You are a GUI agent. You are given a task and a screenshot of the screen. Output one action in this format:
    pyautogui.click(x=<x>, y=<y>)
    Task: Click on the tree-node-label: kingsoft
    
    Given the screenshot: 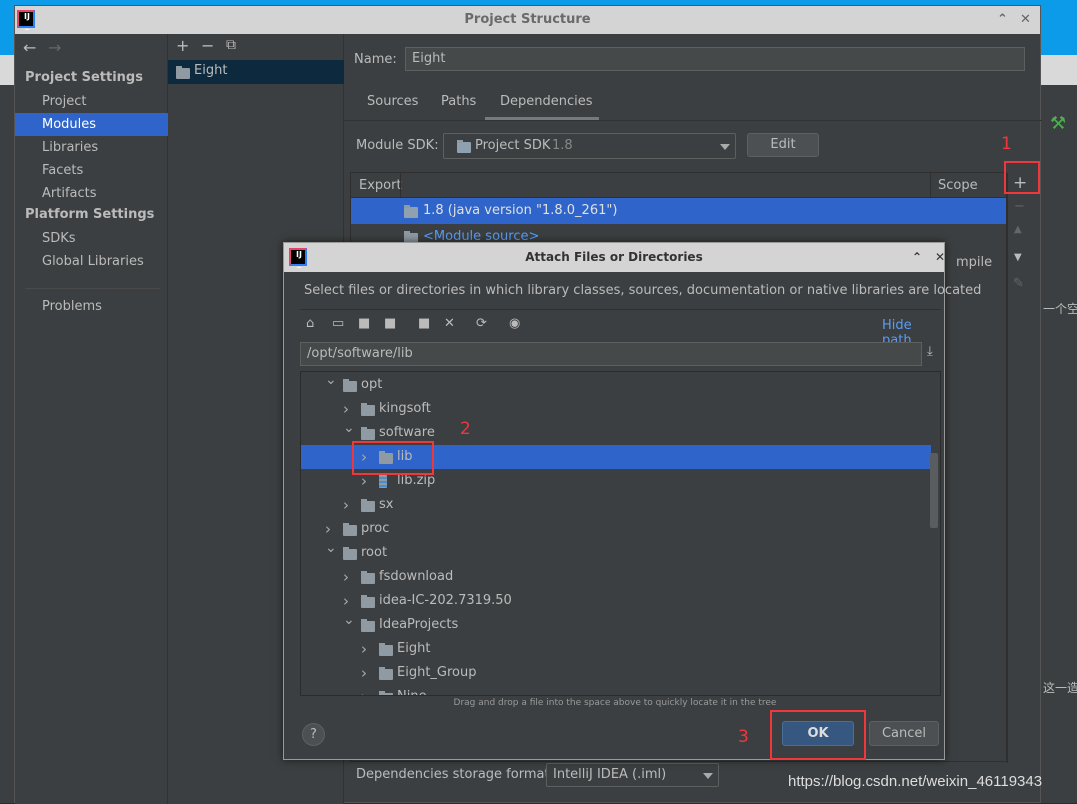 What is the action you would take?
    pyautogui.click(x=405, y=408)
    